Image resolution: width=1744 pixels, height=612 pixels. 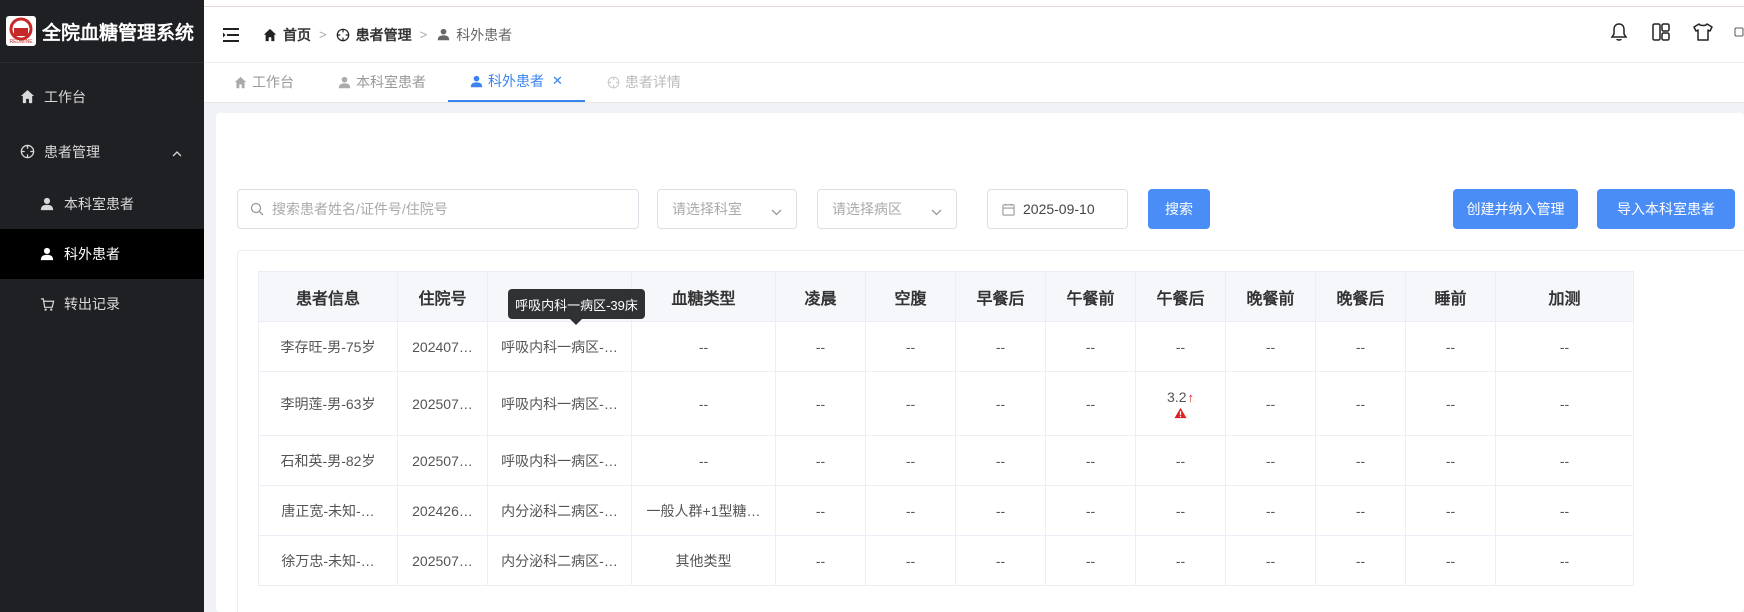 I want to click on header-actions, so click(x=1676, y=32).